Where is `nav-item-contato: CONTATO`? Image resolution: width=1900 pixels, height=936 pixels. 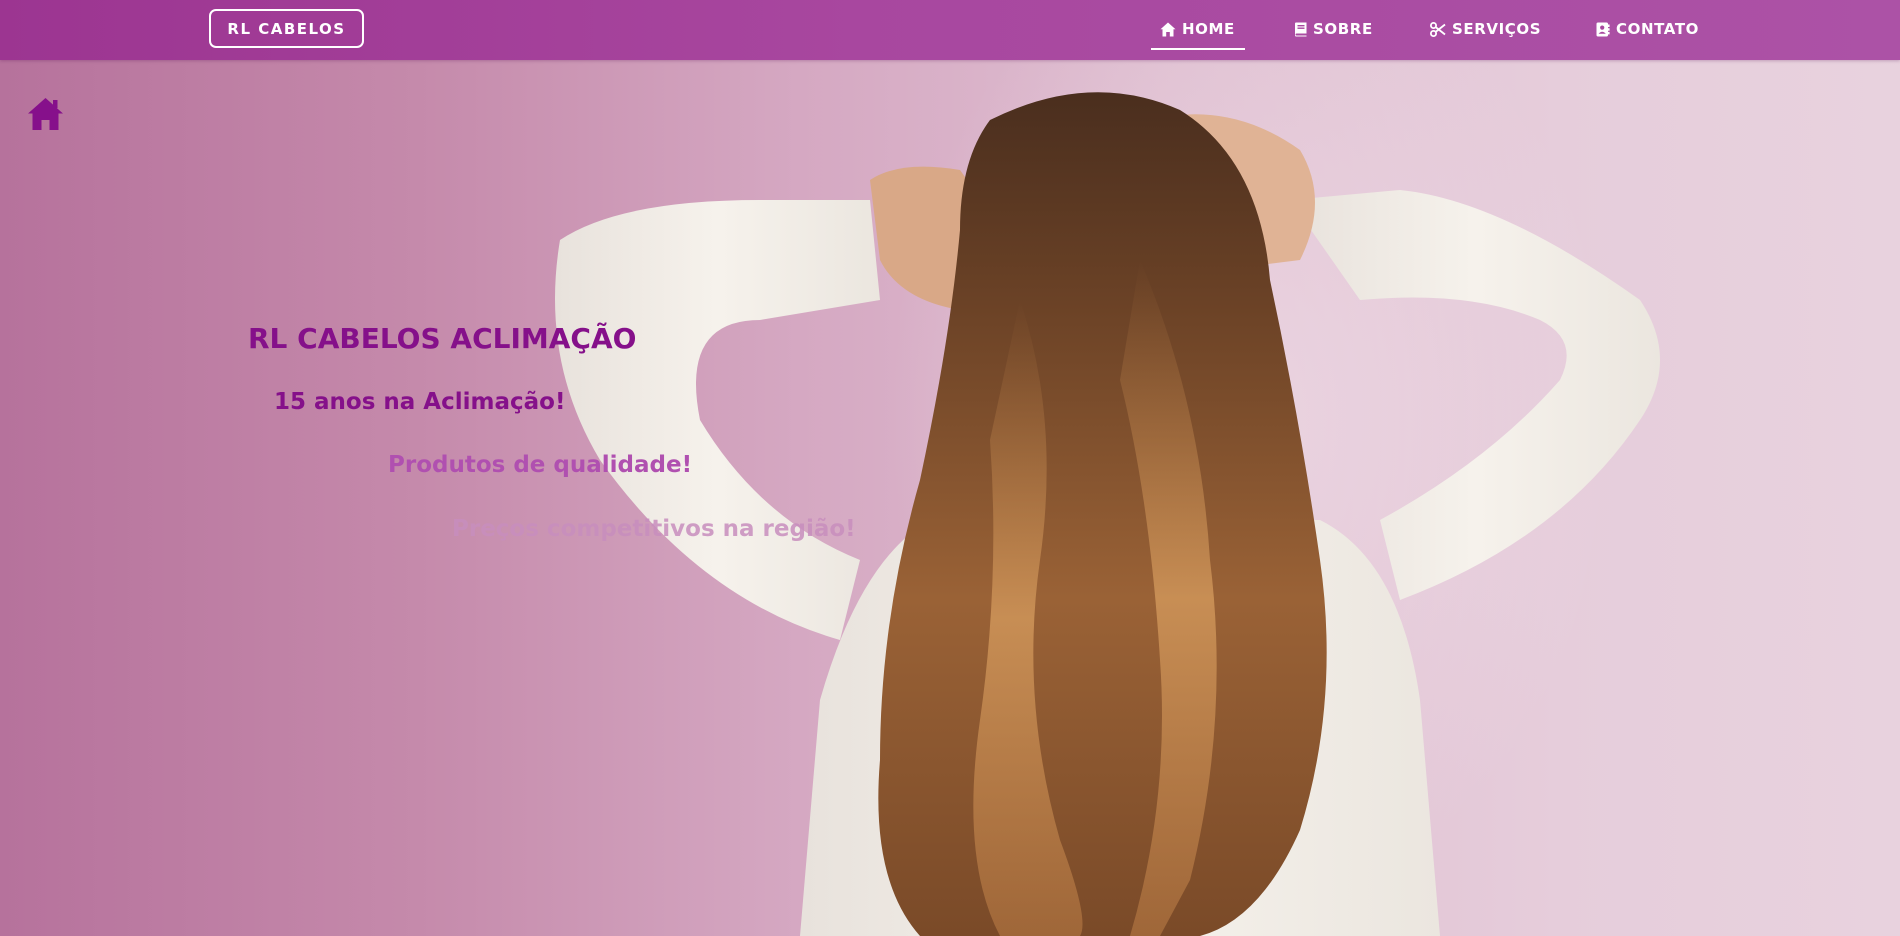 nav-item-contato: CONTATO is located at coordinates (1647, 29).